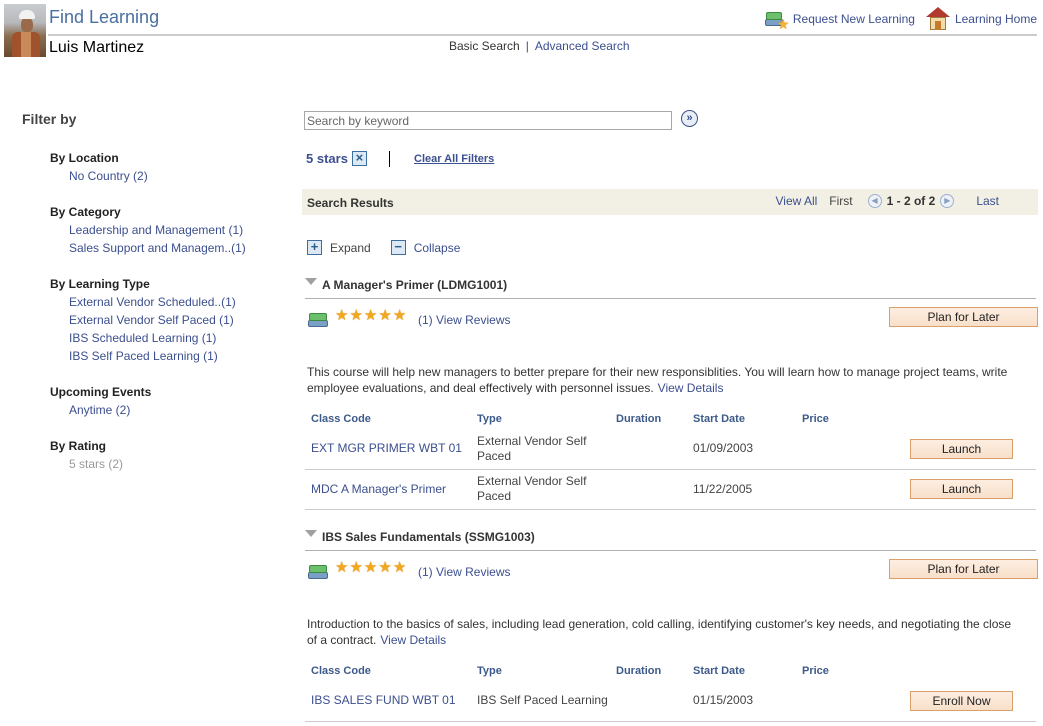 The height and width of the screenshot is (726, 1043). Describe the element at coordinates (874, 201) in the screenshot. I see `prev-page-icon: ◀` at that location.